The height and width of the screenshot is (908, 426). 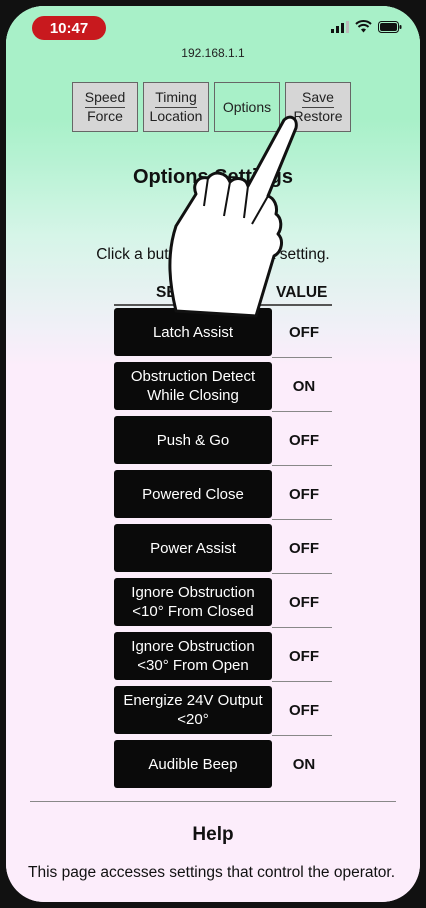 I want to click on tab-label-line2: Force, so click(x=105, y=116).